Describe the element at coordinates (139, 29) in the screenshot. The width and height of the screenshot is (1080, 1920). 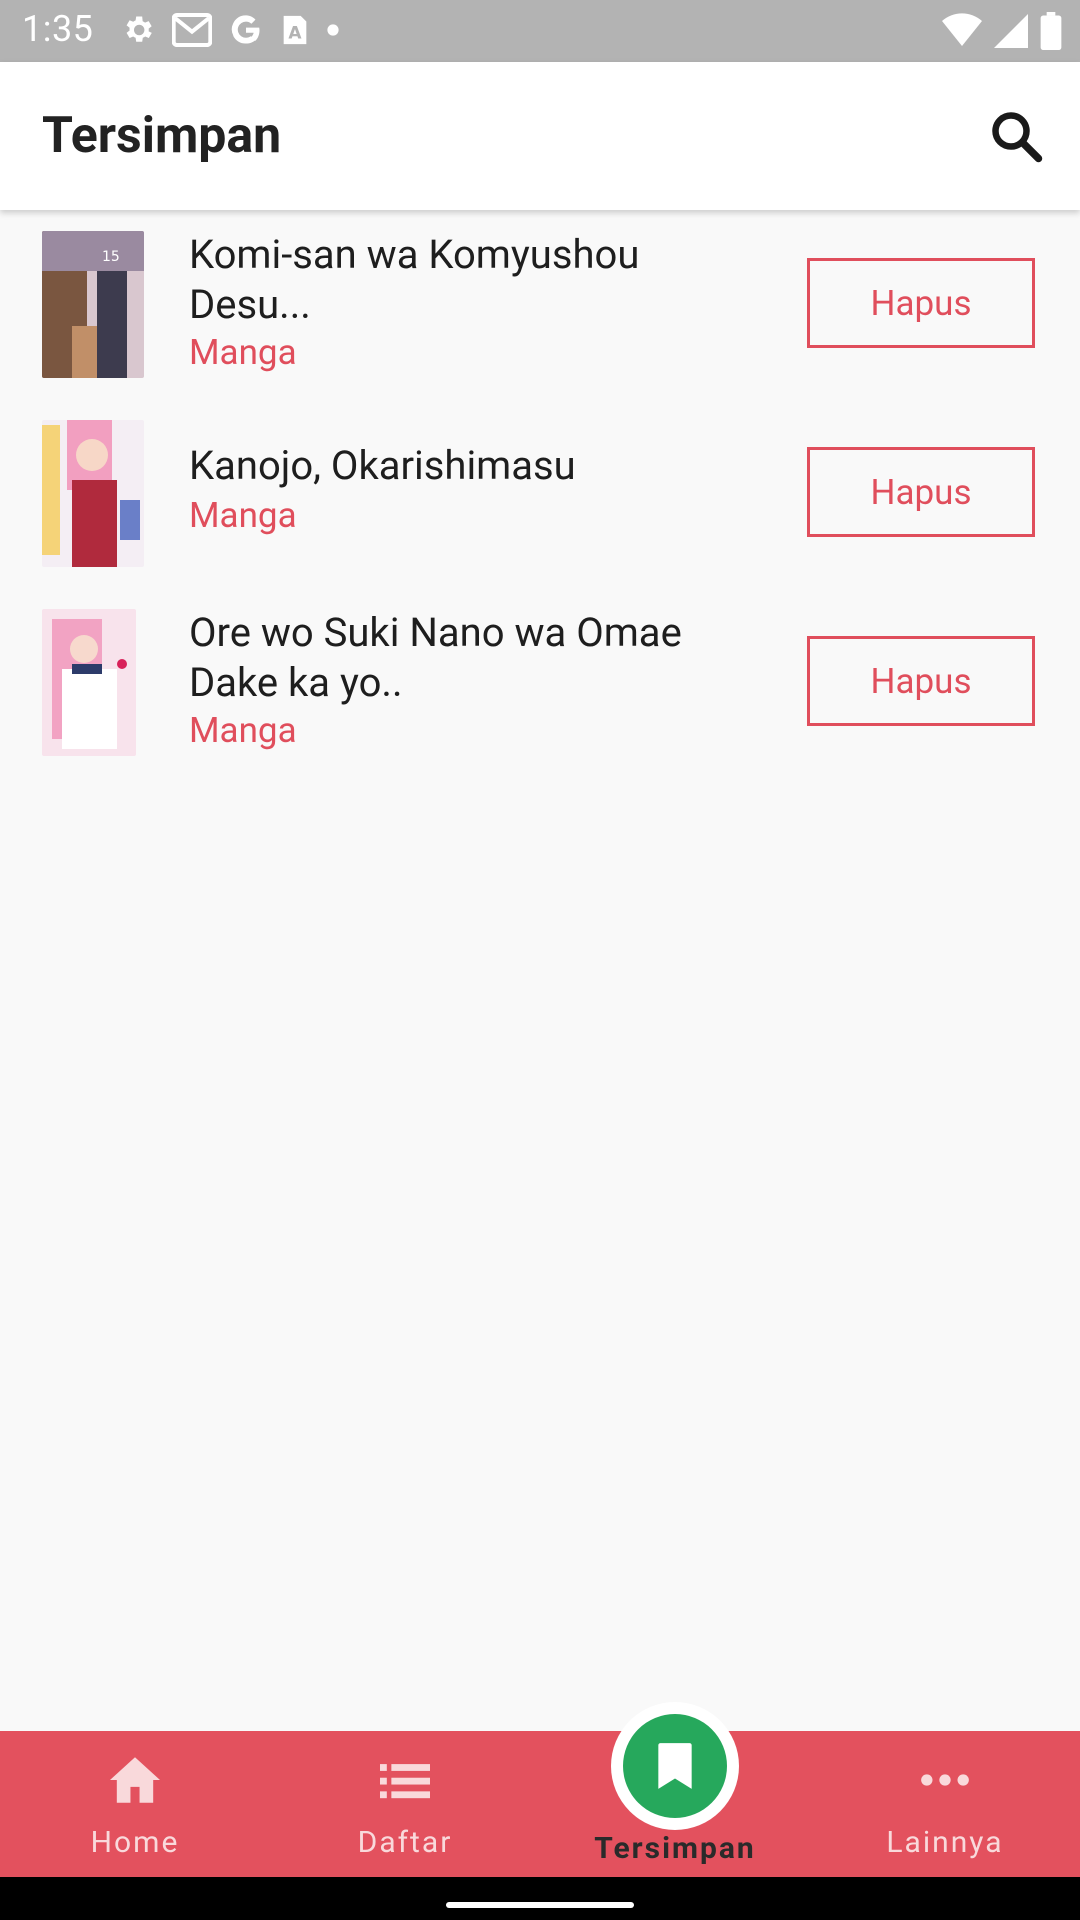
I see `settings-icon` at that location.